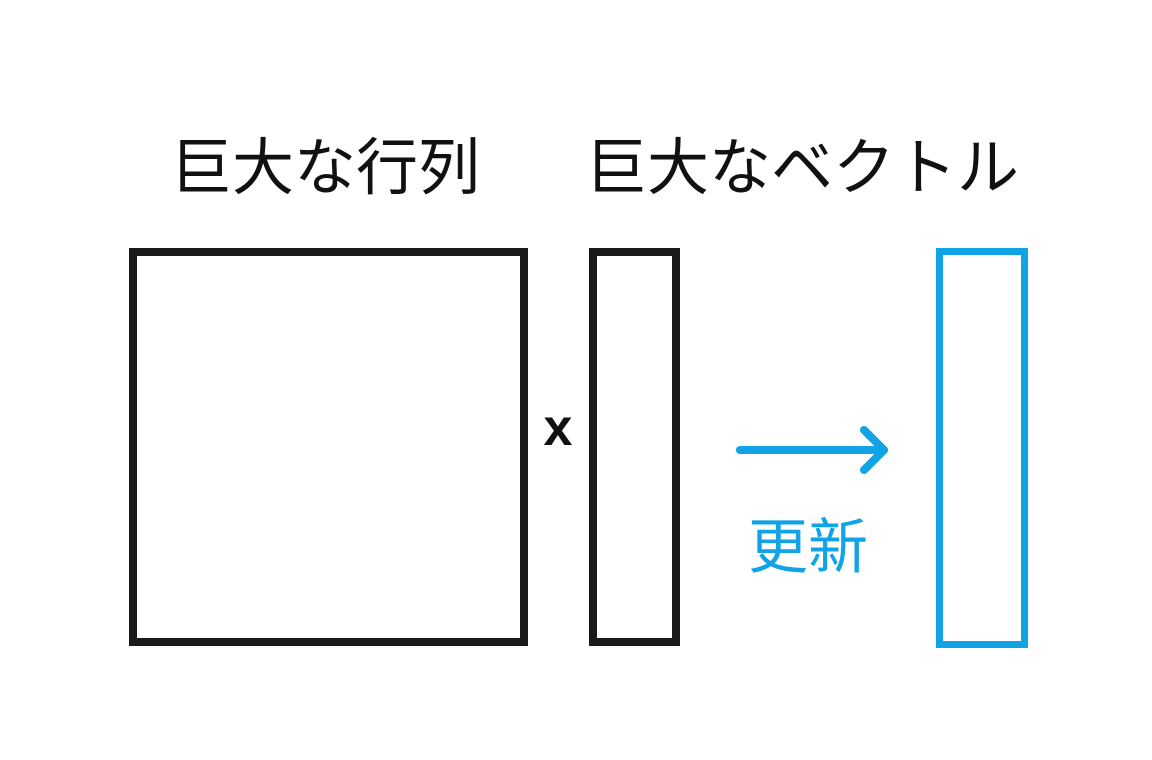  Describe the element at coordinates (808, 548) in the screenshot. I see `update-label: 更新` at that location.